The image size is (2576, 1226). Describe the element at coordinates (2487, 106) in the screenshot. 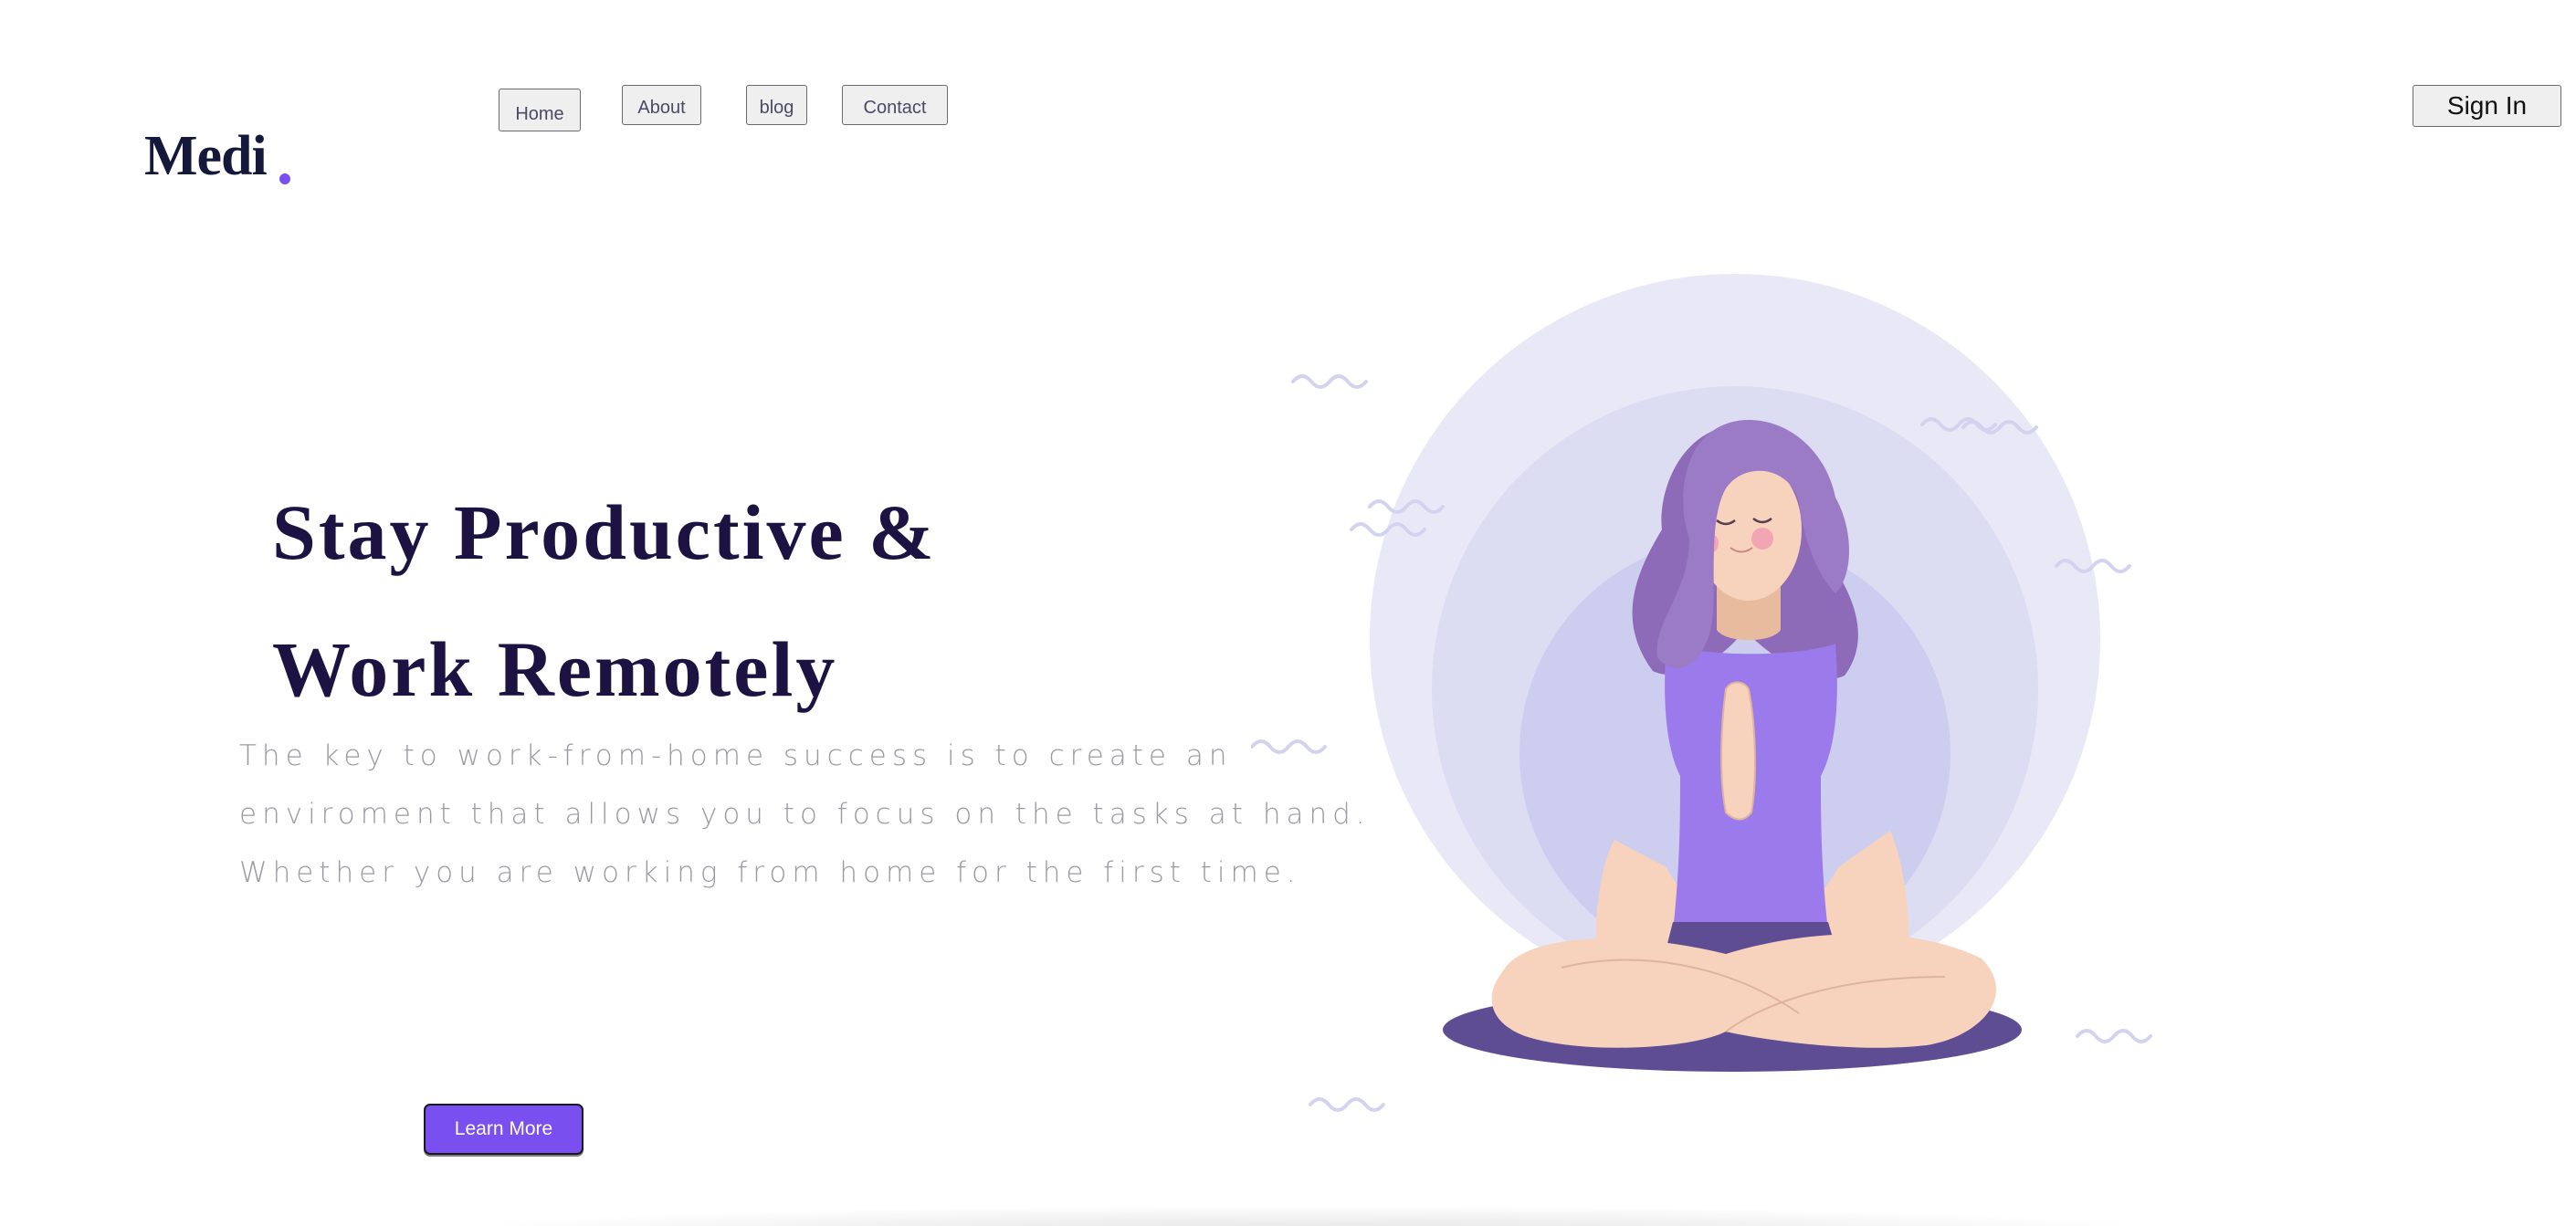

I see `sign-in-button: Sign In` at that location.